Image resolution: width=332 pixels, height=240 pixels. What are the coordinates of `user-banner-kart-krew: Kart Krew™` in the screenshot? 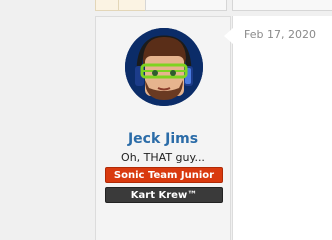 It's located at (164, 195).